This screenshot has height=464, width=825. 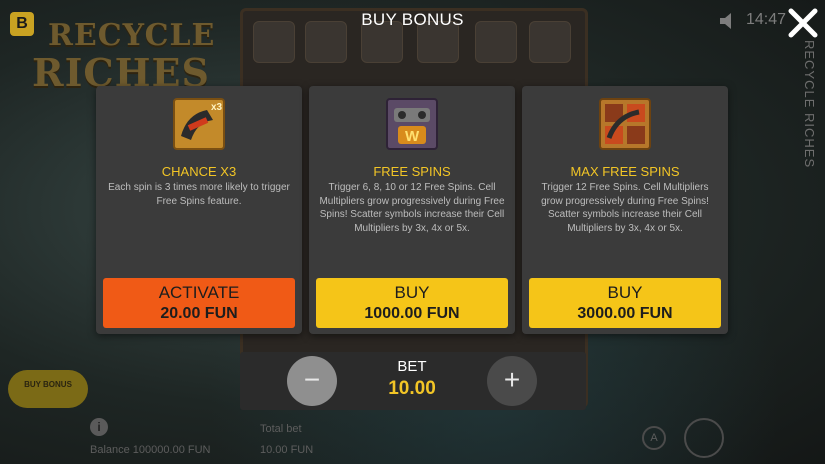 I want to click on option-title: MAX FREE SPINS, so click(x=625, y=171).